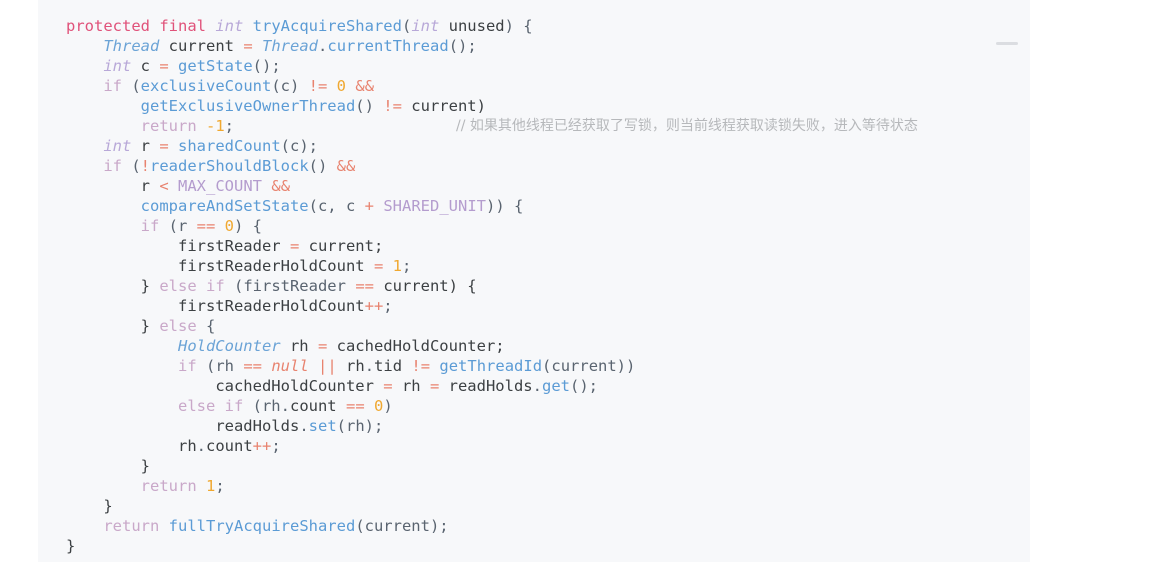 Image resolution: width=1166 pixels, height=573 pixels. What do you see at coordinates (336, 446) in the screenshot?
I see `code-line: rh.count++;` at bounding box center [336, 446].